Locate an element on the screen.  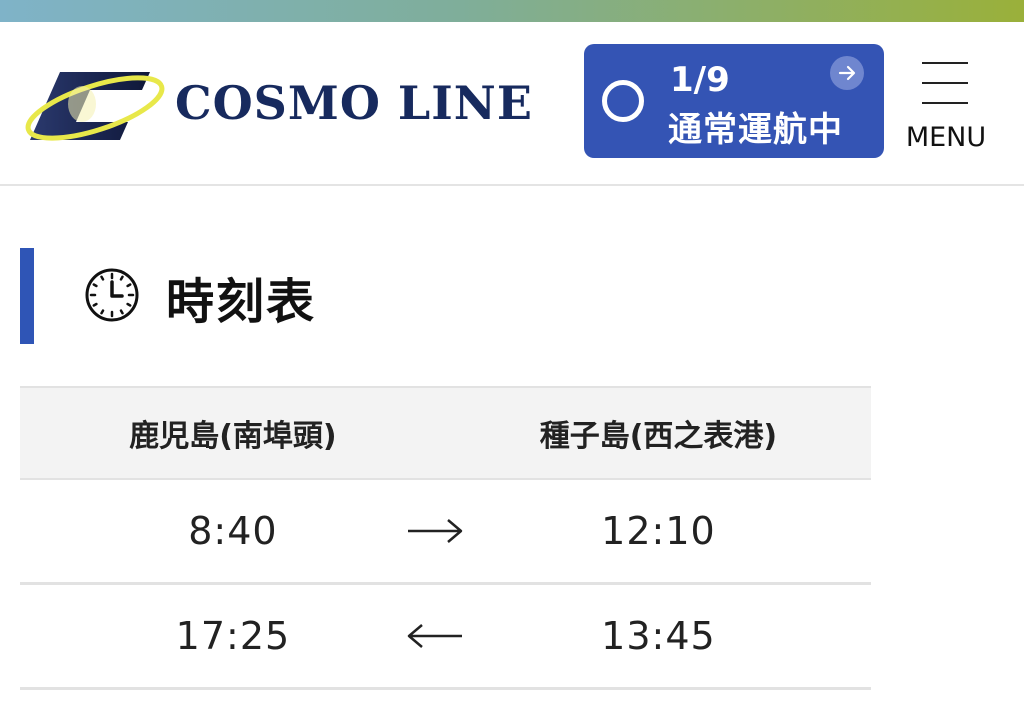
header-tanegashima: 種子島(西之表港) is located at coordinates (658, 433).